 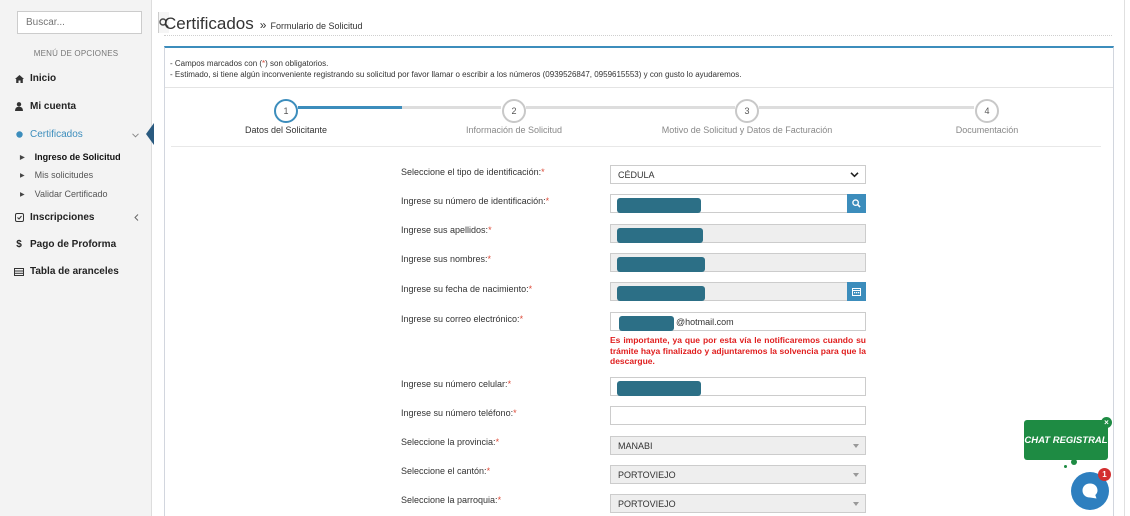 I want to click on id-type-label: Seleccione el tipo de identificación:*, so click(x=473, y=172).